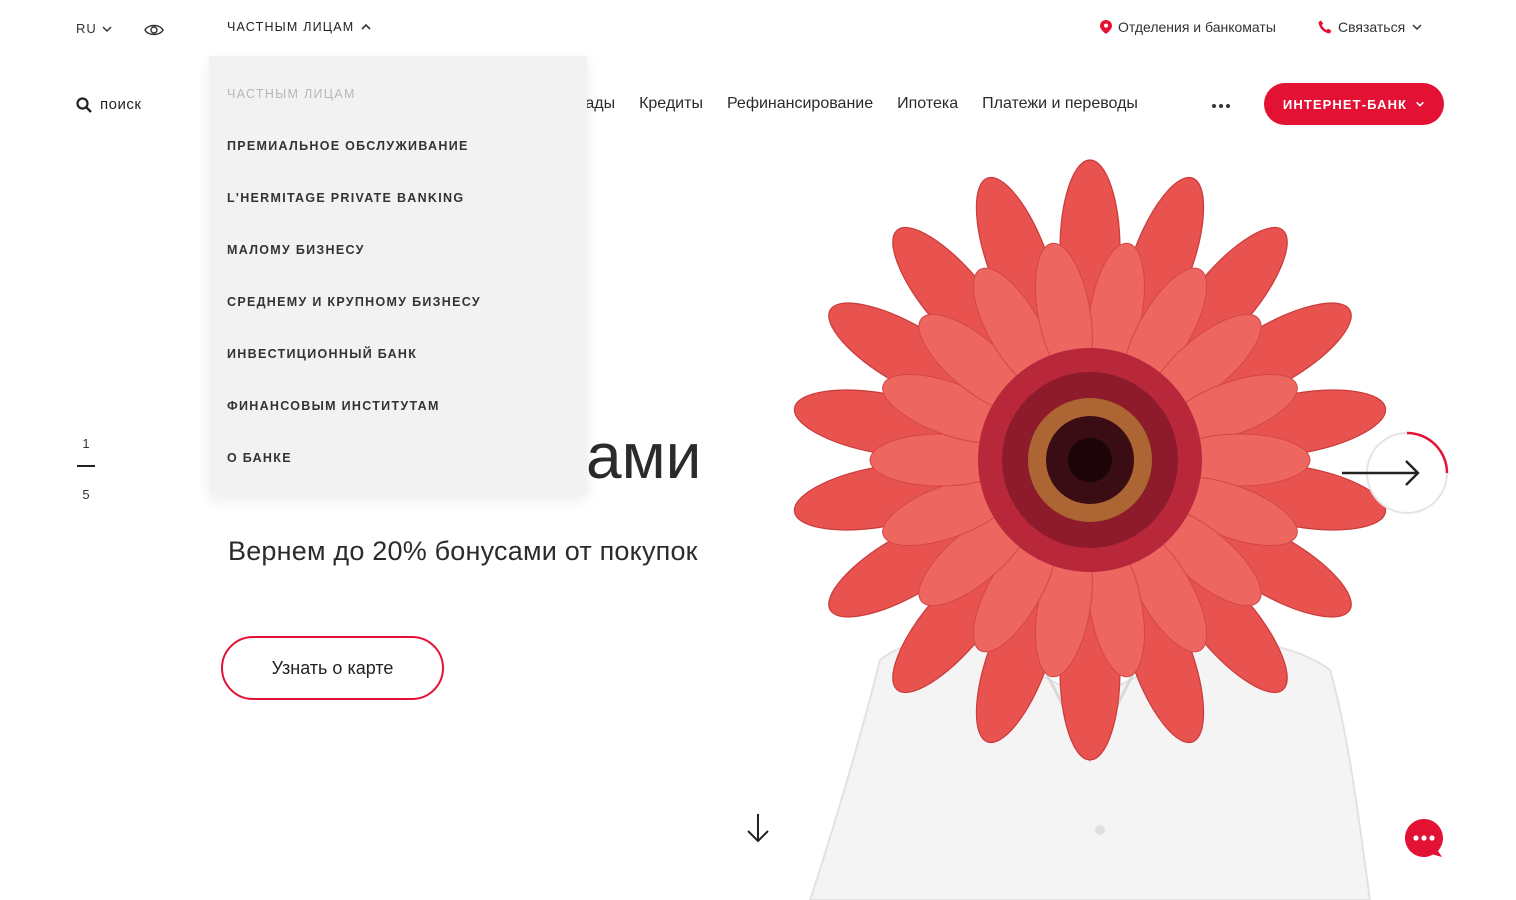 The height and width of the screenshot is (900, 1516). Describe the element at coordinates (86, 466) in the screenshot. I see `slide-divider` at that location.